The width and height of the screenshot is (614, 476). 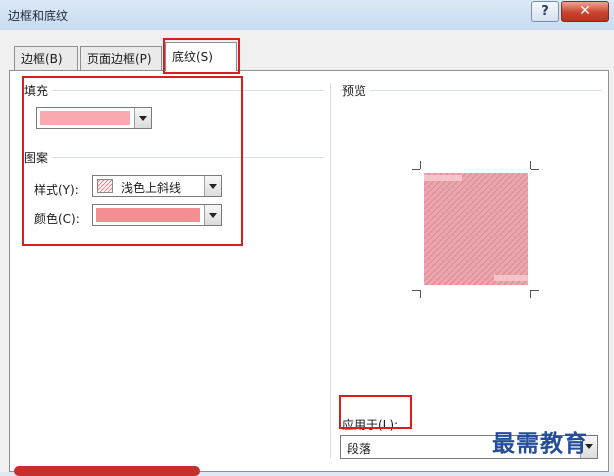 What do you see at coordinates (105, 186) in the screenshot?
I see `diagonal-pattern-icon` at bounding box center [105, 186].